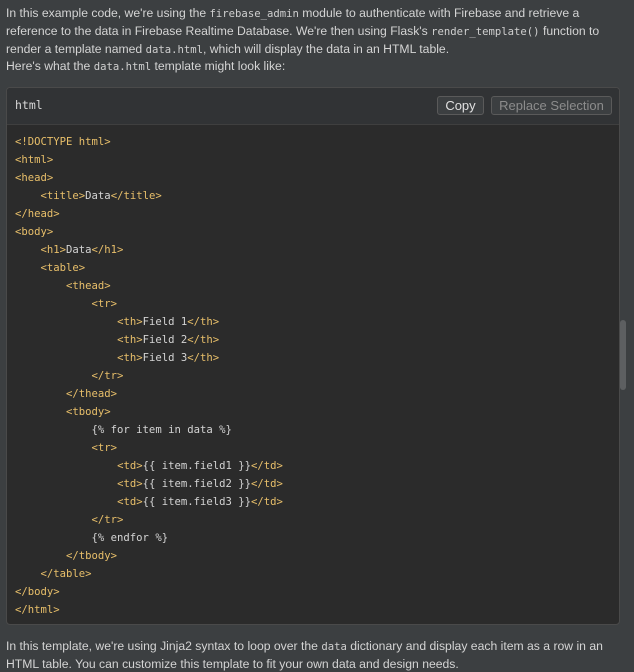  What do you see at coordinates (317, 592) in the screenshot?
I see `code-line: </body>` at bounding box center [317, 592].